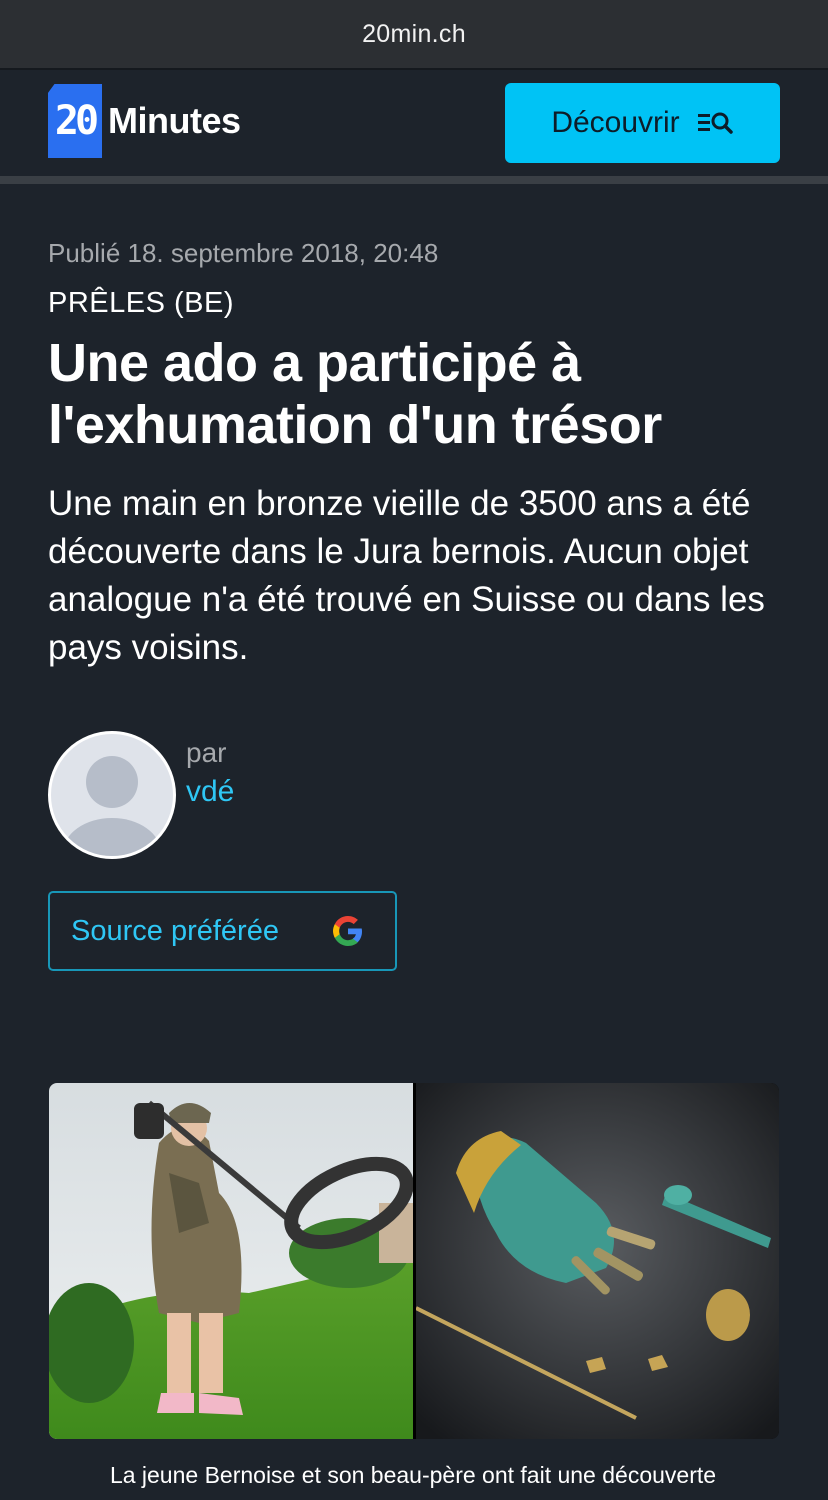  What do you see at coordinates (414, 180) in the screenshot?
I see `header-divider` at bounding box center [414, 180].